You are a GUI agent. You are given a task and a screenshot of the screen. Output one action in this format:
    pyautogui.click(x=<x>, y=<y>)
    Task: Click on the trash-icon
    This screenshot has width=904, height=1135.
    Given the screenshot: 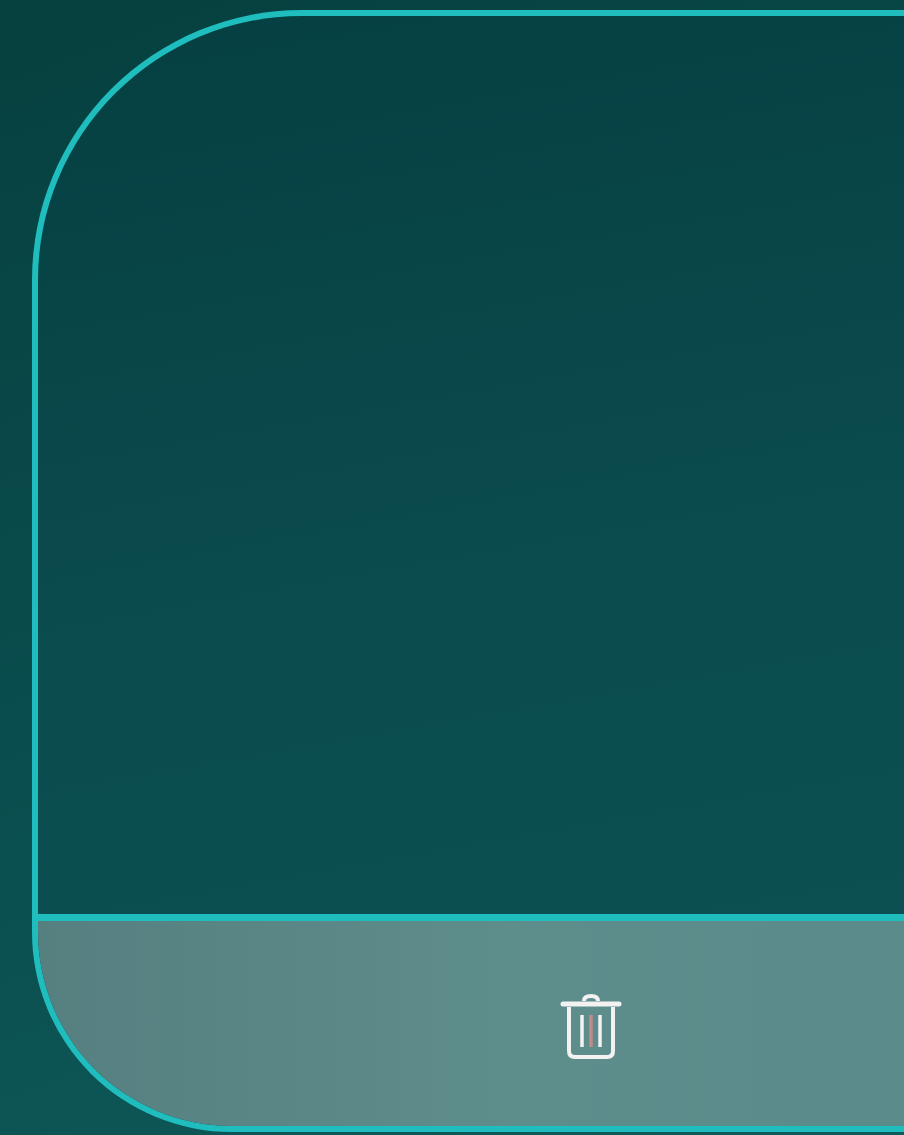 What is the action you would take?
    pyautogui.click(x=591, y=1027)
    